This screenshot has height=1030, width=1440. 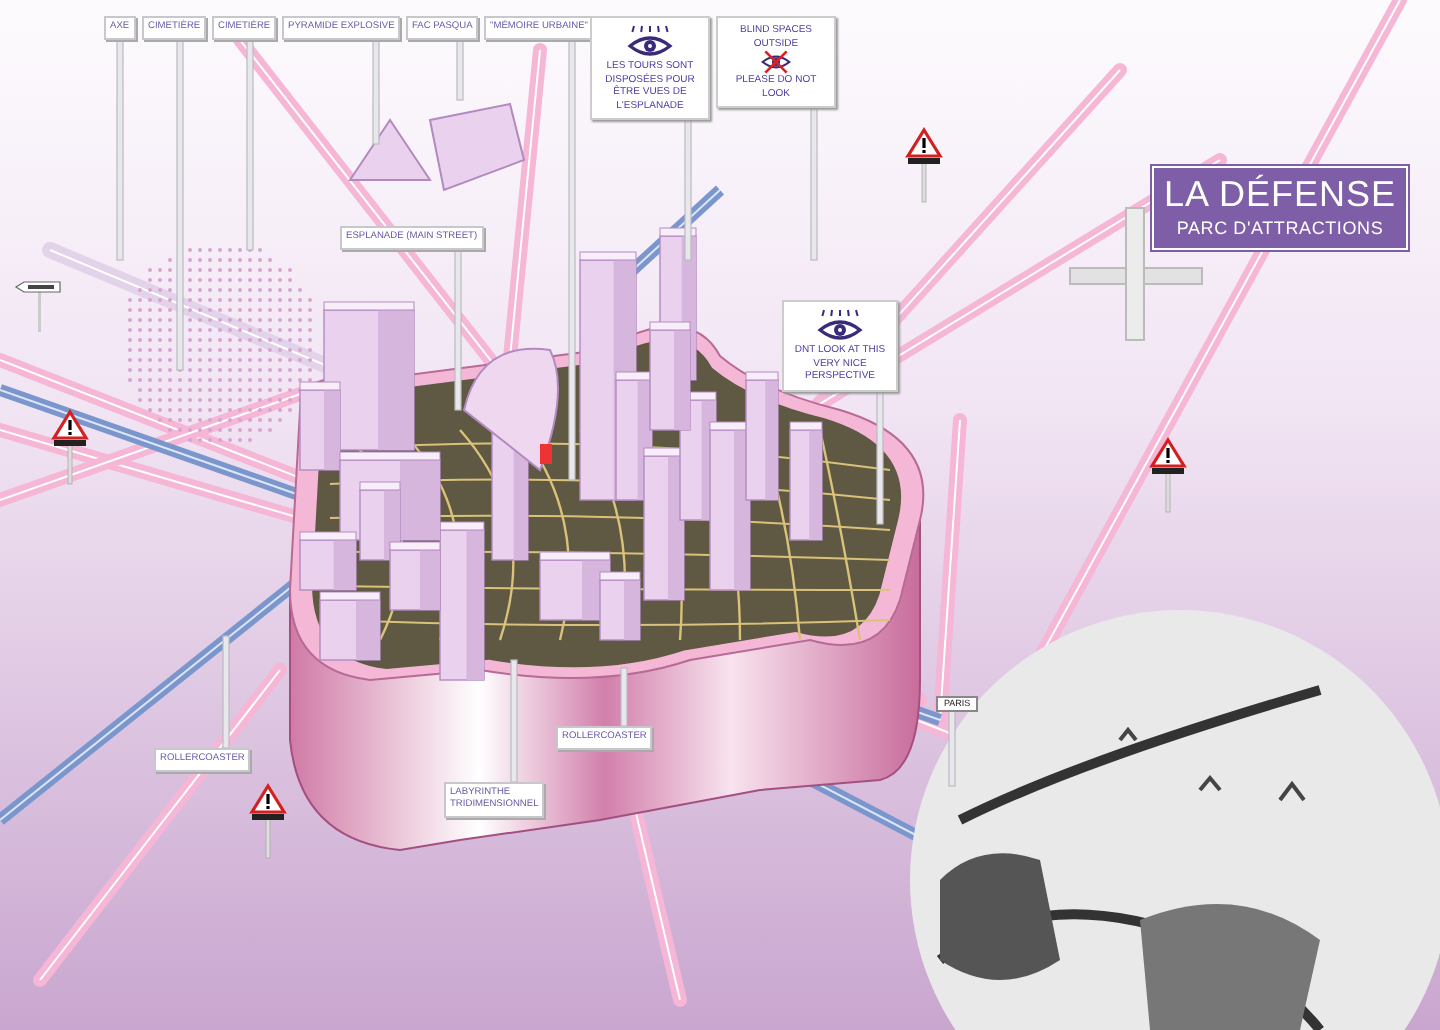 What do you see at coordinates (1280, 228) in the screenshot?
I see `title-subheading: PARC D'ATTRACTIONS` at bounding box center [1280, 228].